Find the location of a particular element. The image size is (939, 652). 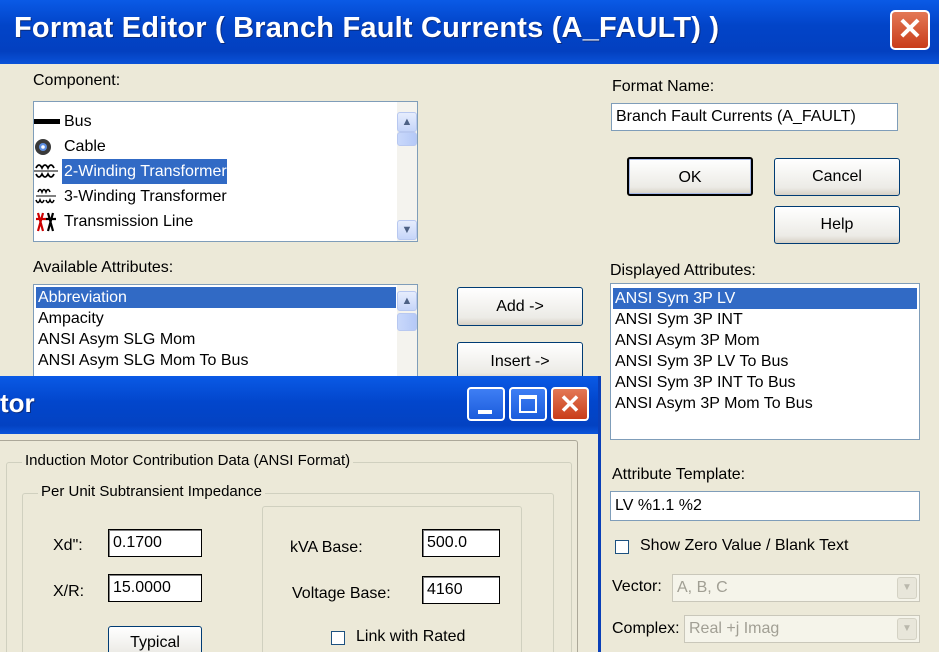

ok-button: OK is located at coordinates (690, 176).